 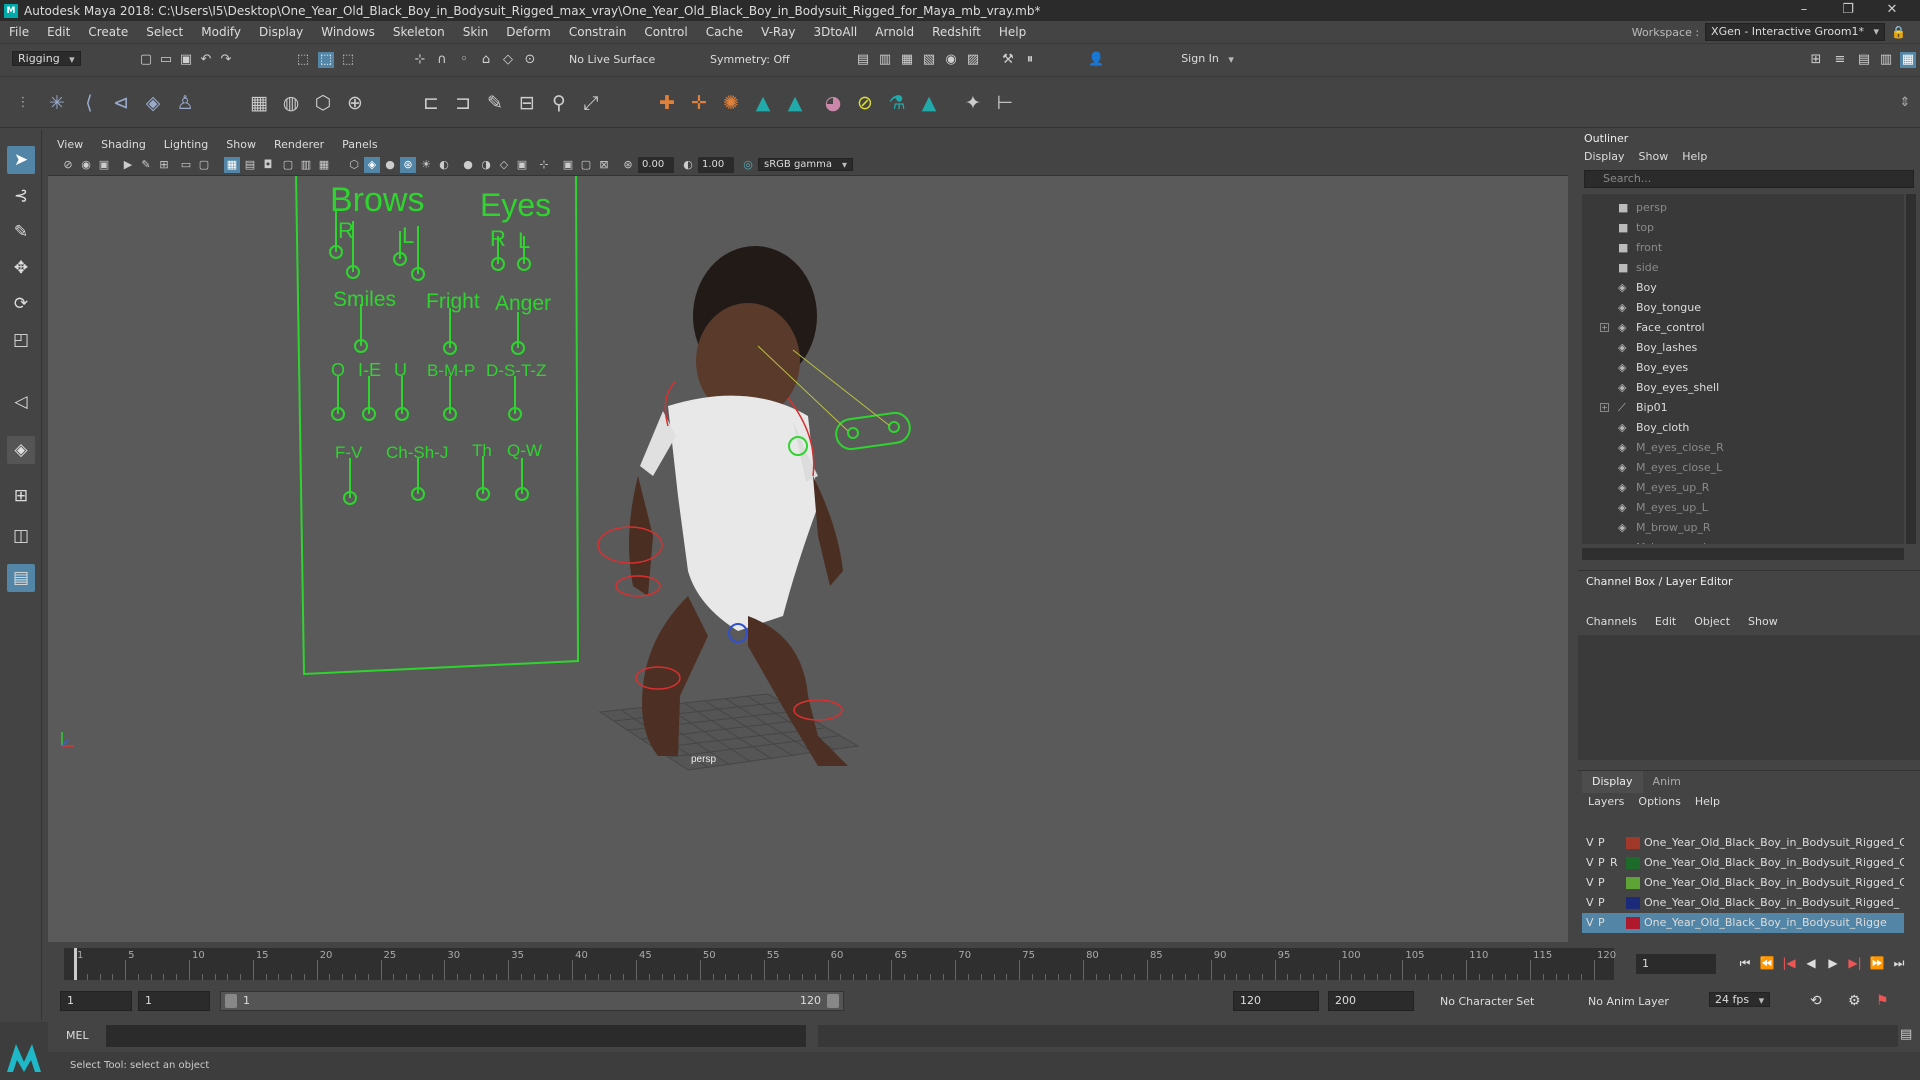 What do you see at coordinates (1665, 621) in the screenshot?
I see `channel-menu-edit: Edit` at bounding box center [1665, 621].